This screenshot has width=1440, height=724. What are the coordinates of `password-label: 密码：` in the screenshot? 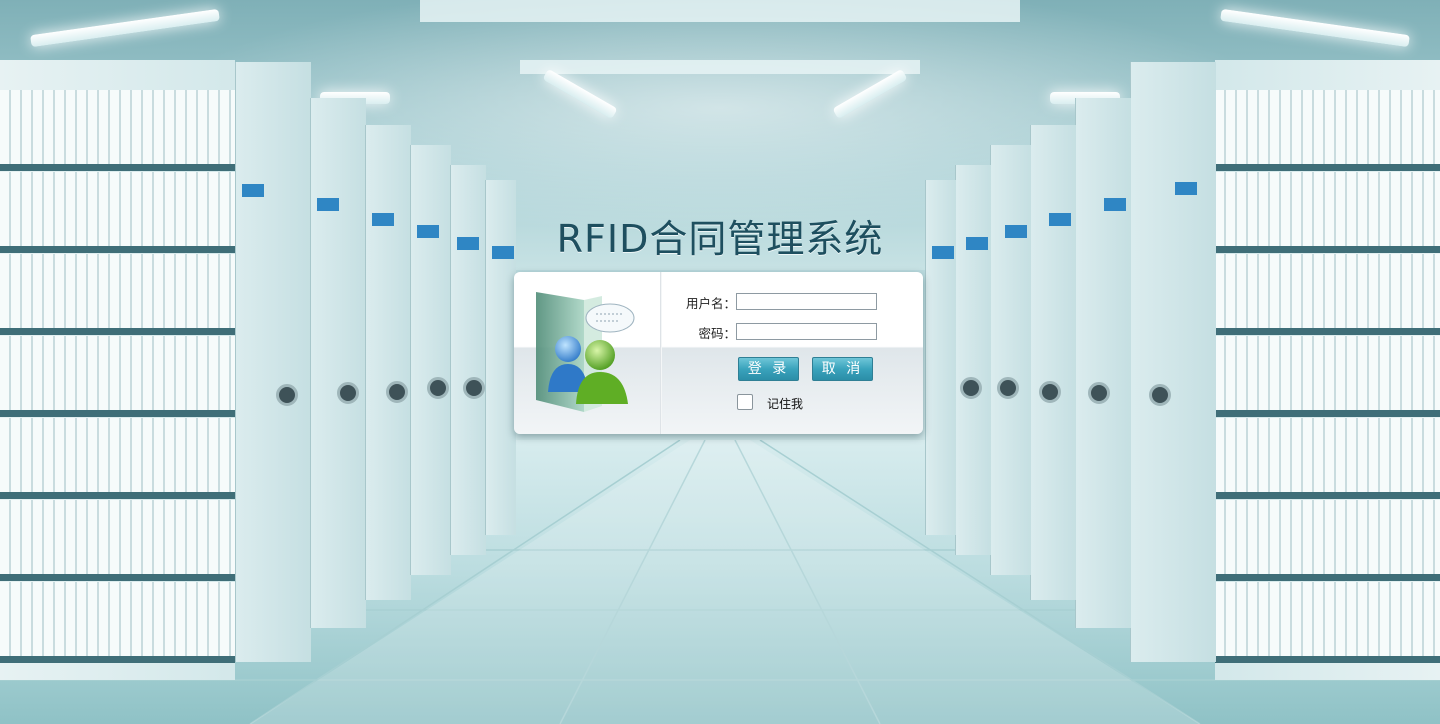 It's located at (717, 333).